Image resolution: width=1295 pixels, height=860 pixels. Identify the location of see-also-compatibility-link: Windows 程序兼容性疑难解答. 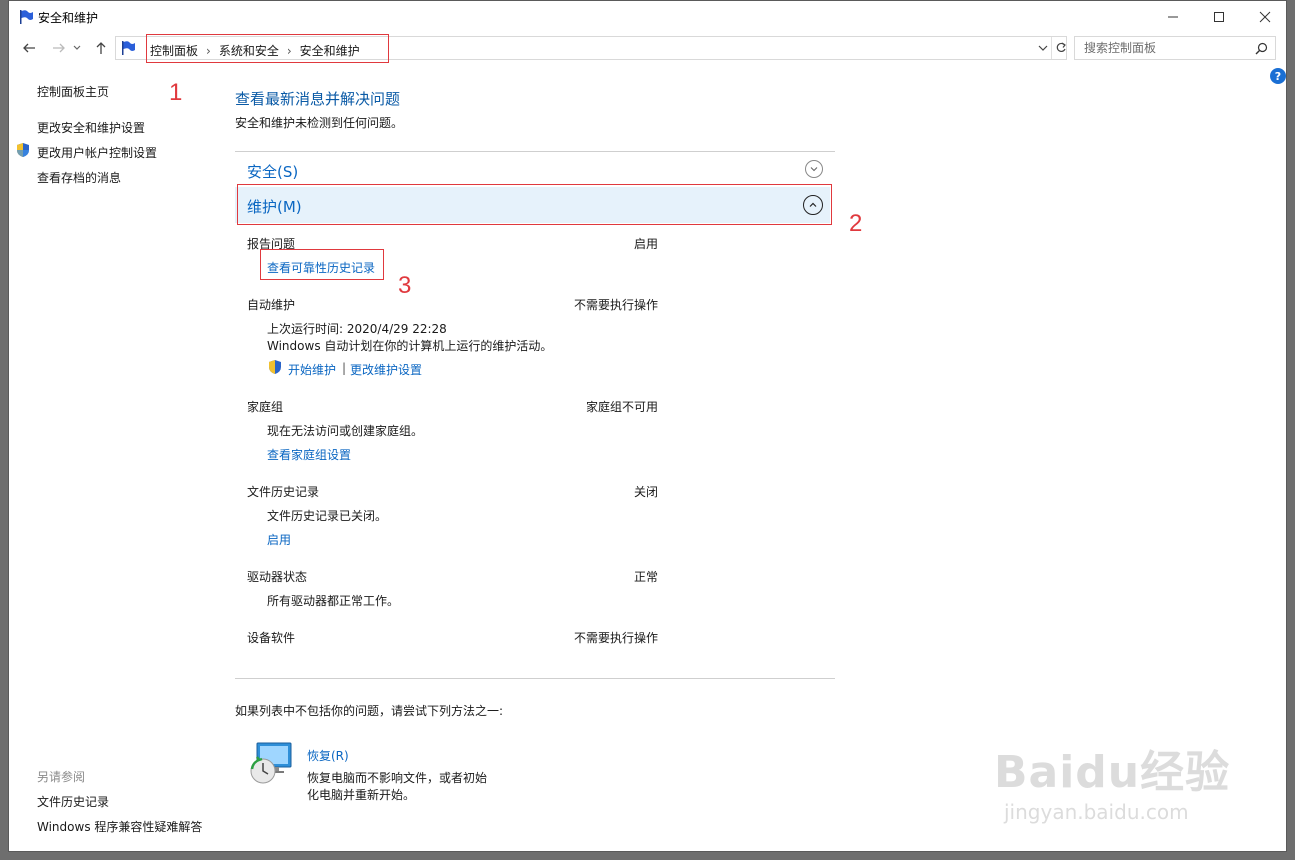
(119, 826).